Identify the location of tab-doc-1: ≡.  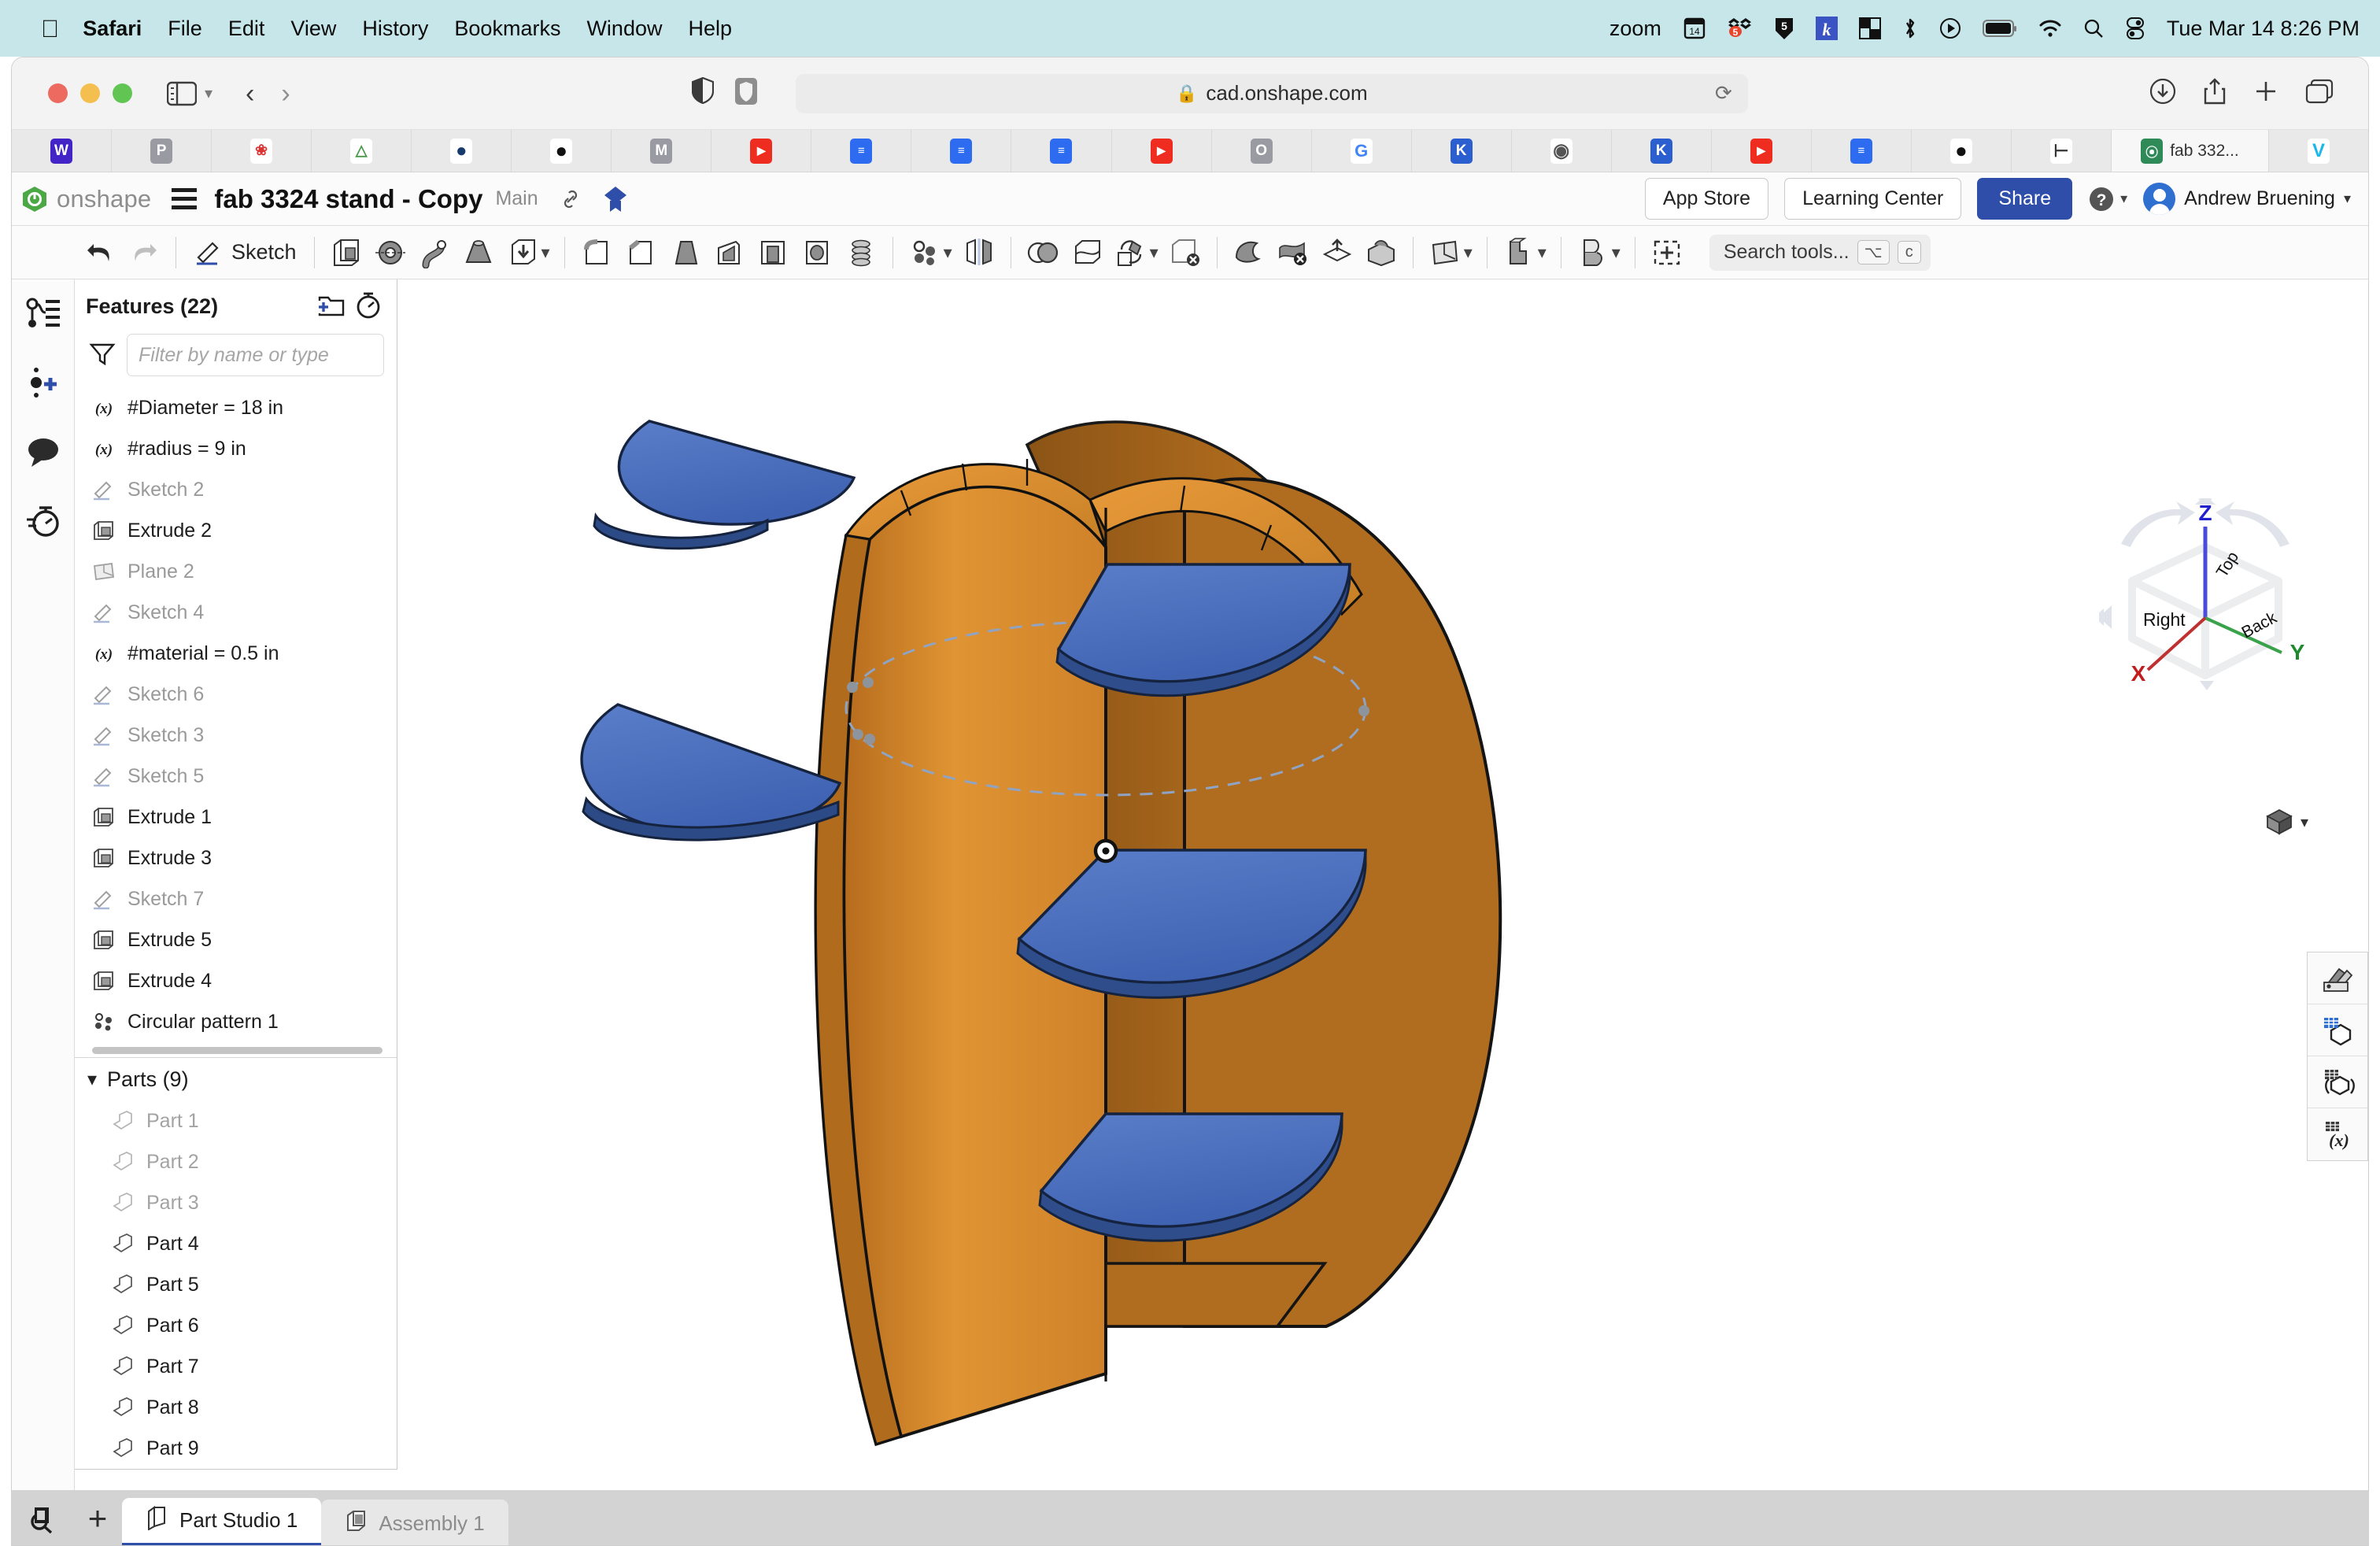
(861, 151).